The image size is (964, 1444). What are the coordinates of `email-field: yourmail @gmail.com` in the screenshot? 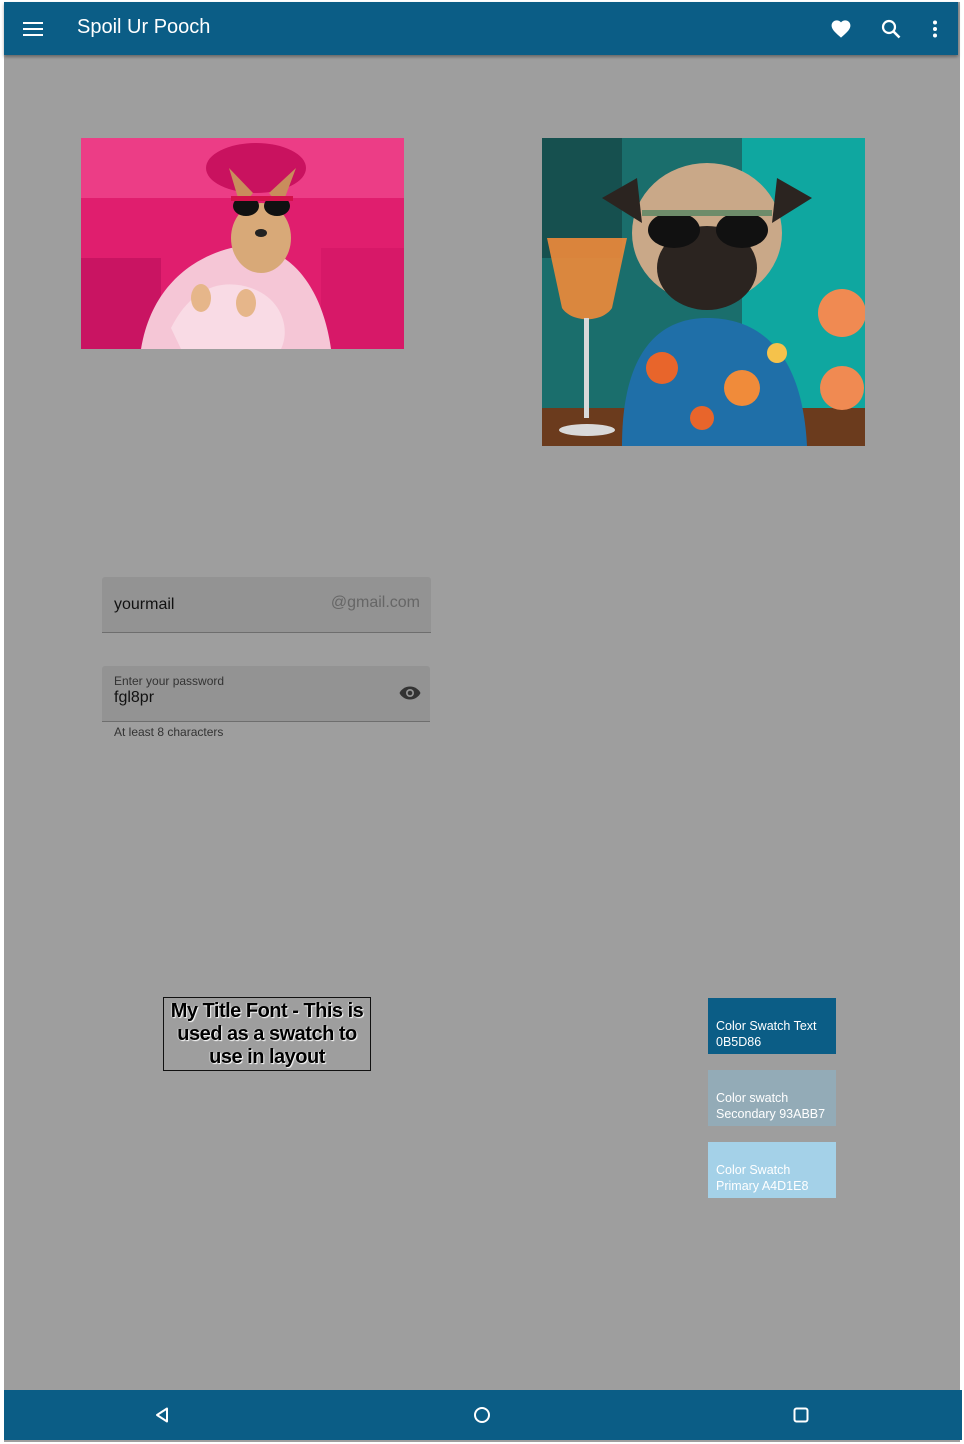 It's located at (266, 605).